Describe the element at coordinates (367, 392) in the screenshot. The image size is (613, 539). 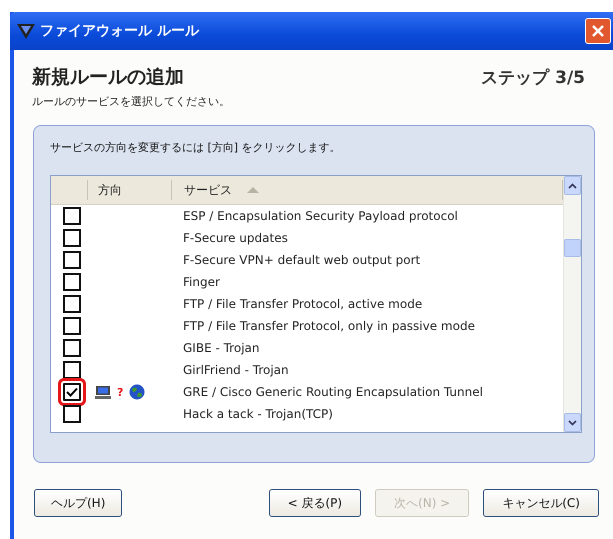
I see `service-name: GRE / Cisco Generic Routing Encapsulation Tunnel` at that location.